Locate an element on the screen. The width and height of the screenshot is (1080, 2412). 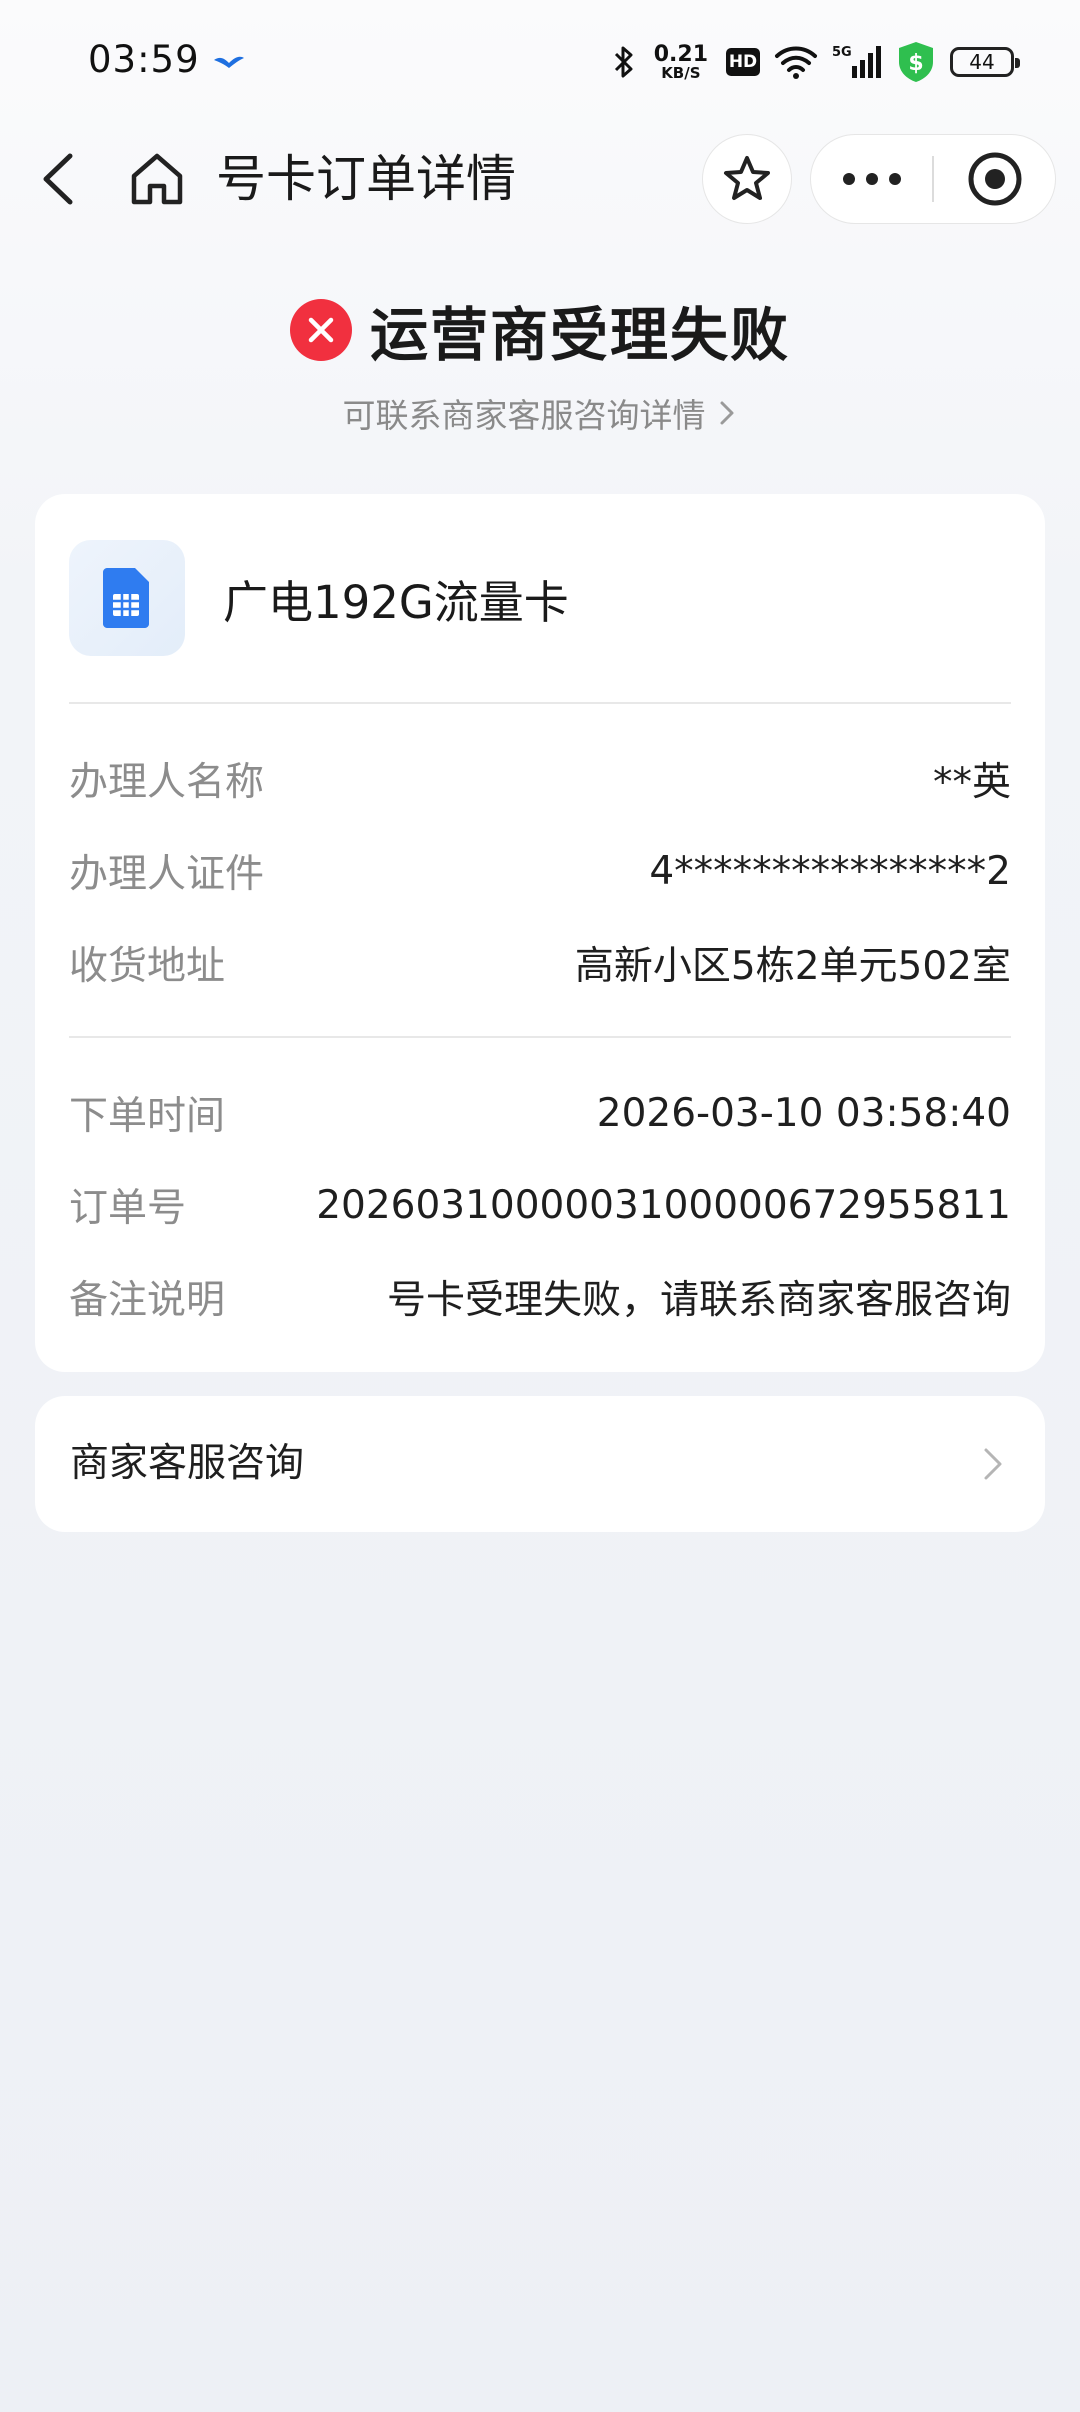
close-circle-icon is located at coordinates (994, 179).